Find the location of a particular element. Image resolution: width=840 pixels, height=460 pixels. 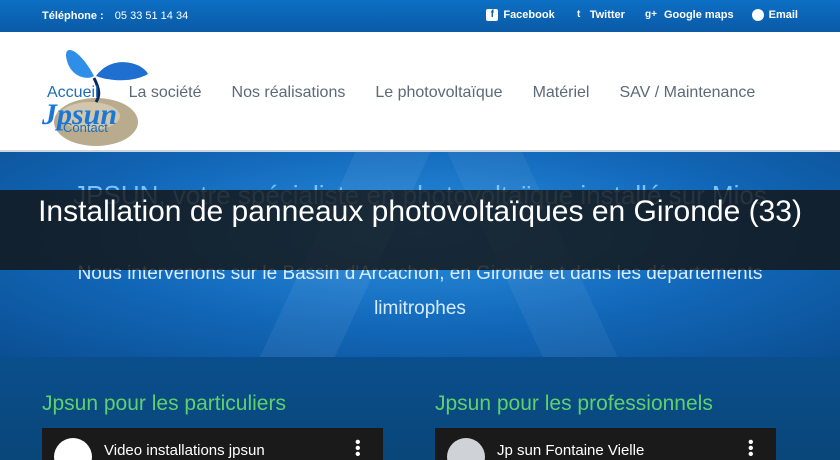

email-label: Email is located at coordinates (783, 15).